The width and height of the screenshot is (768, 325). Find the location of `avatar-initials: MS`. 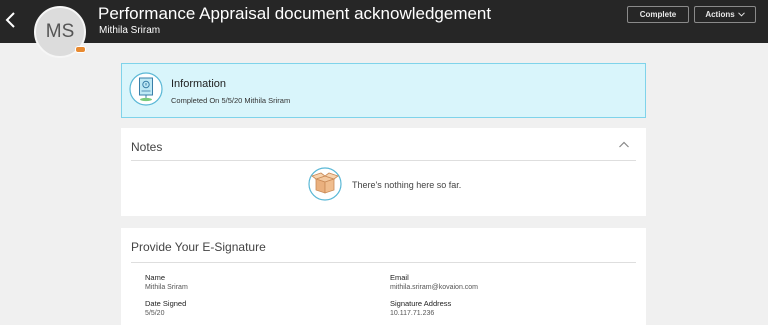

avatar-initials: MS is located at coordinates (60, 31).